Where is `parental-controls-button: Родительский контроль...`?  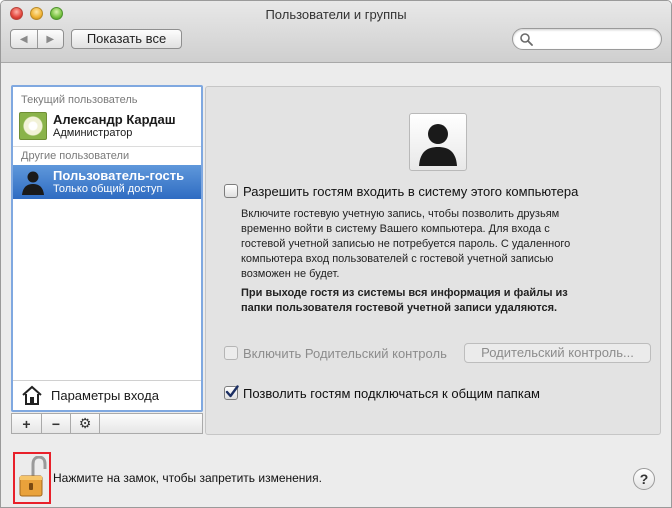 parental-controls-button: Родительский контроль... is located at coordinates (557, 353).